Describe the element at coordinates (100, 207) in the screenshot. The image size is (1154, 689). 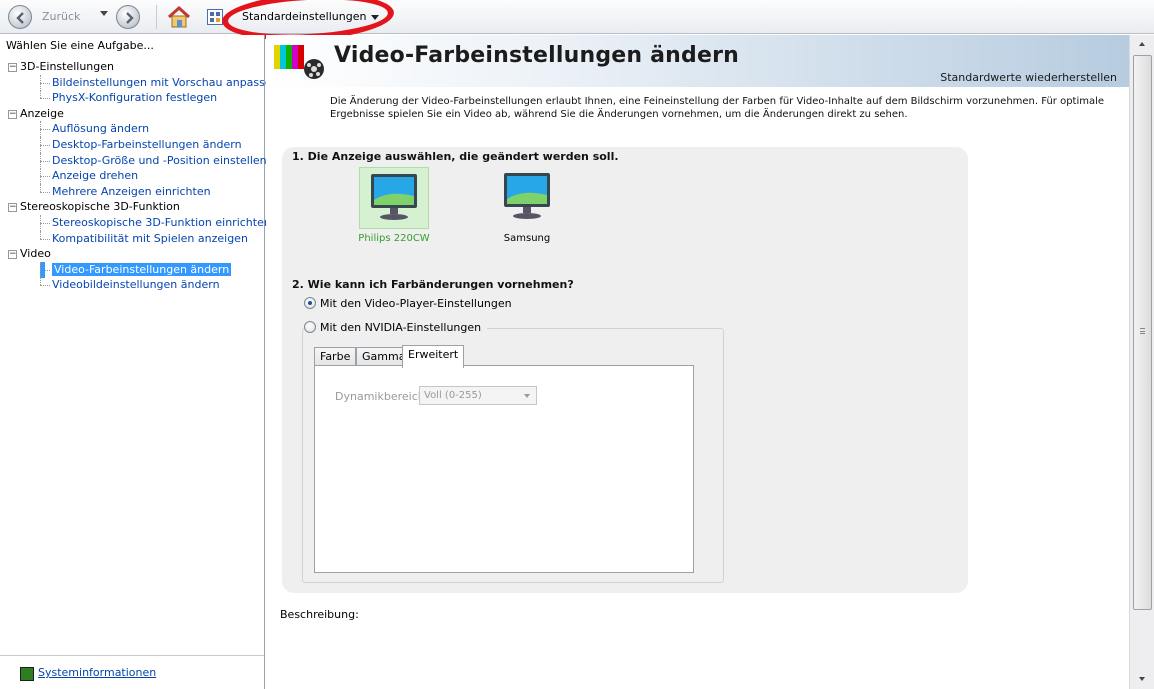
I see `tree-category-label: Stereoskopische 3D-Funktion` at that location.